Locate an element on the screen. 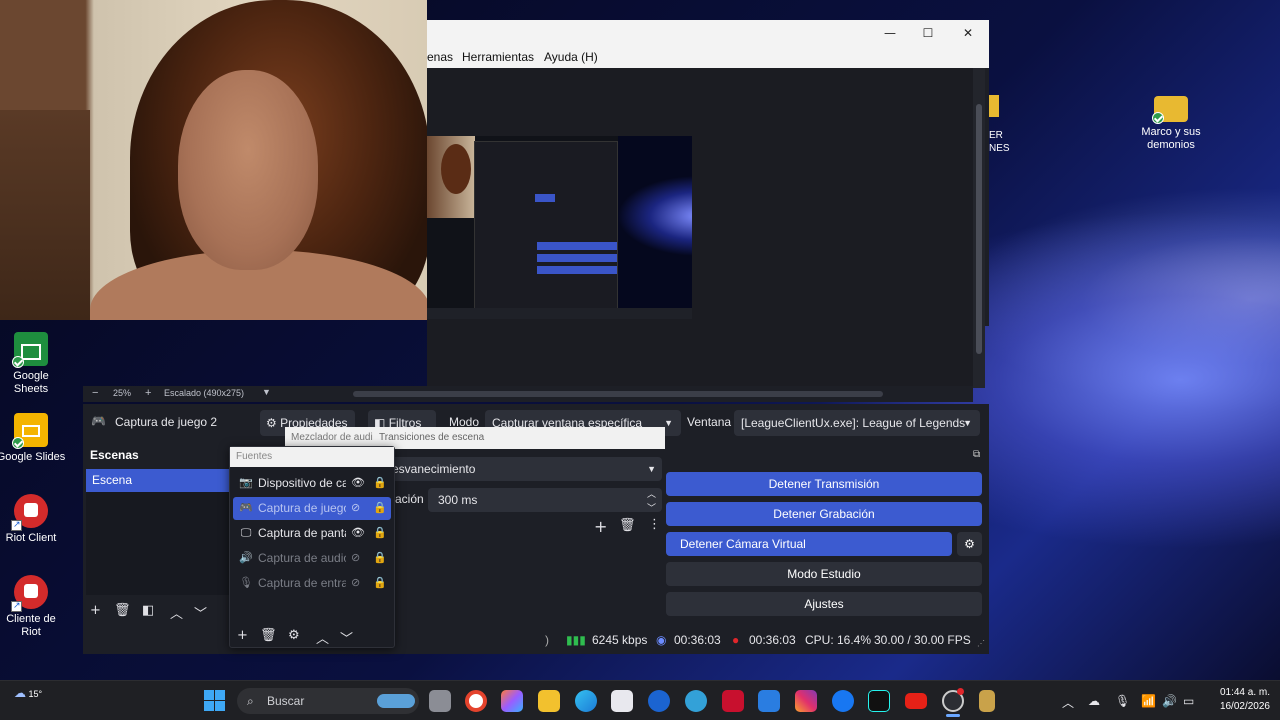  taskbar-search: ⌕ Buscar is located at coordinates (328, 701).